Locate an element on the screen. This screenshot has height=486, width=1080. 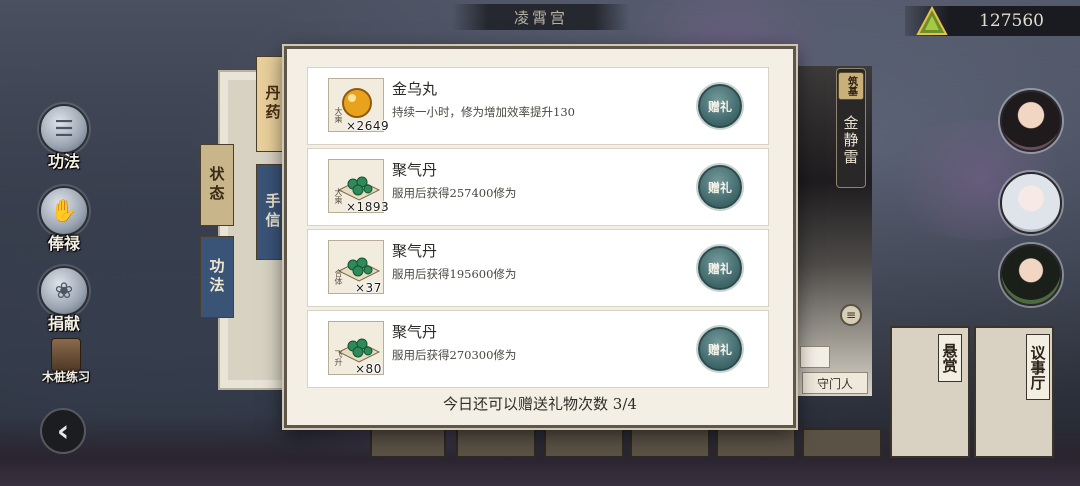
back-button: ‹ is located at coordinates (63, 431).